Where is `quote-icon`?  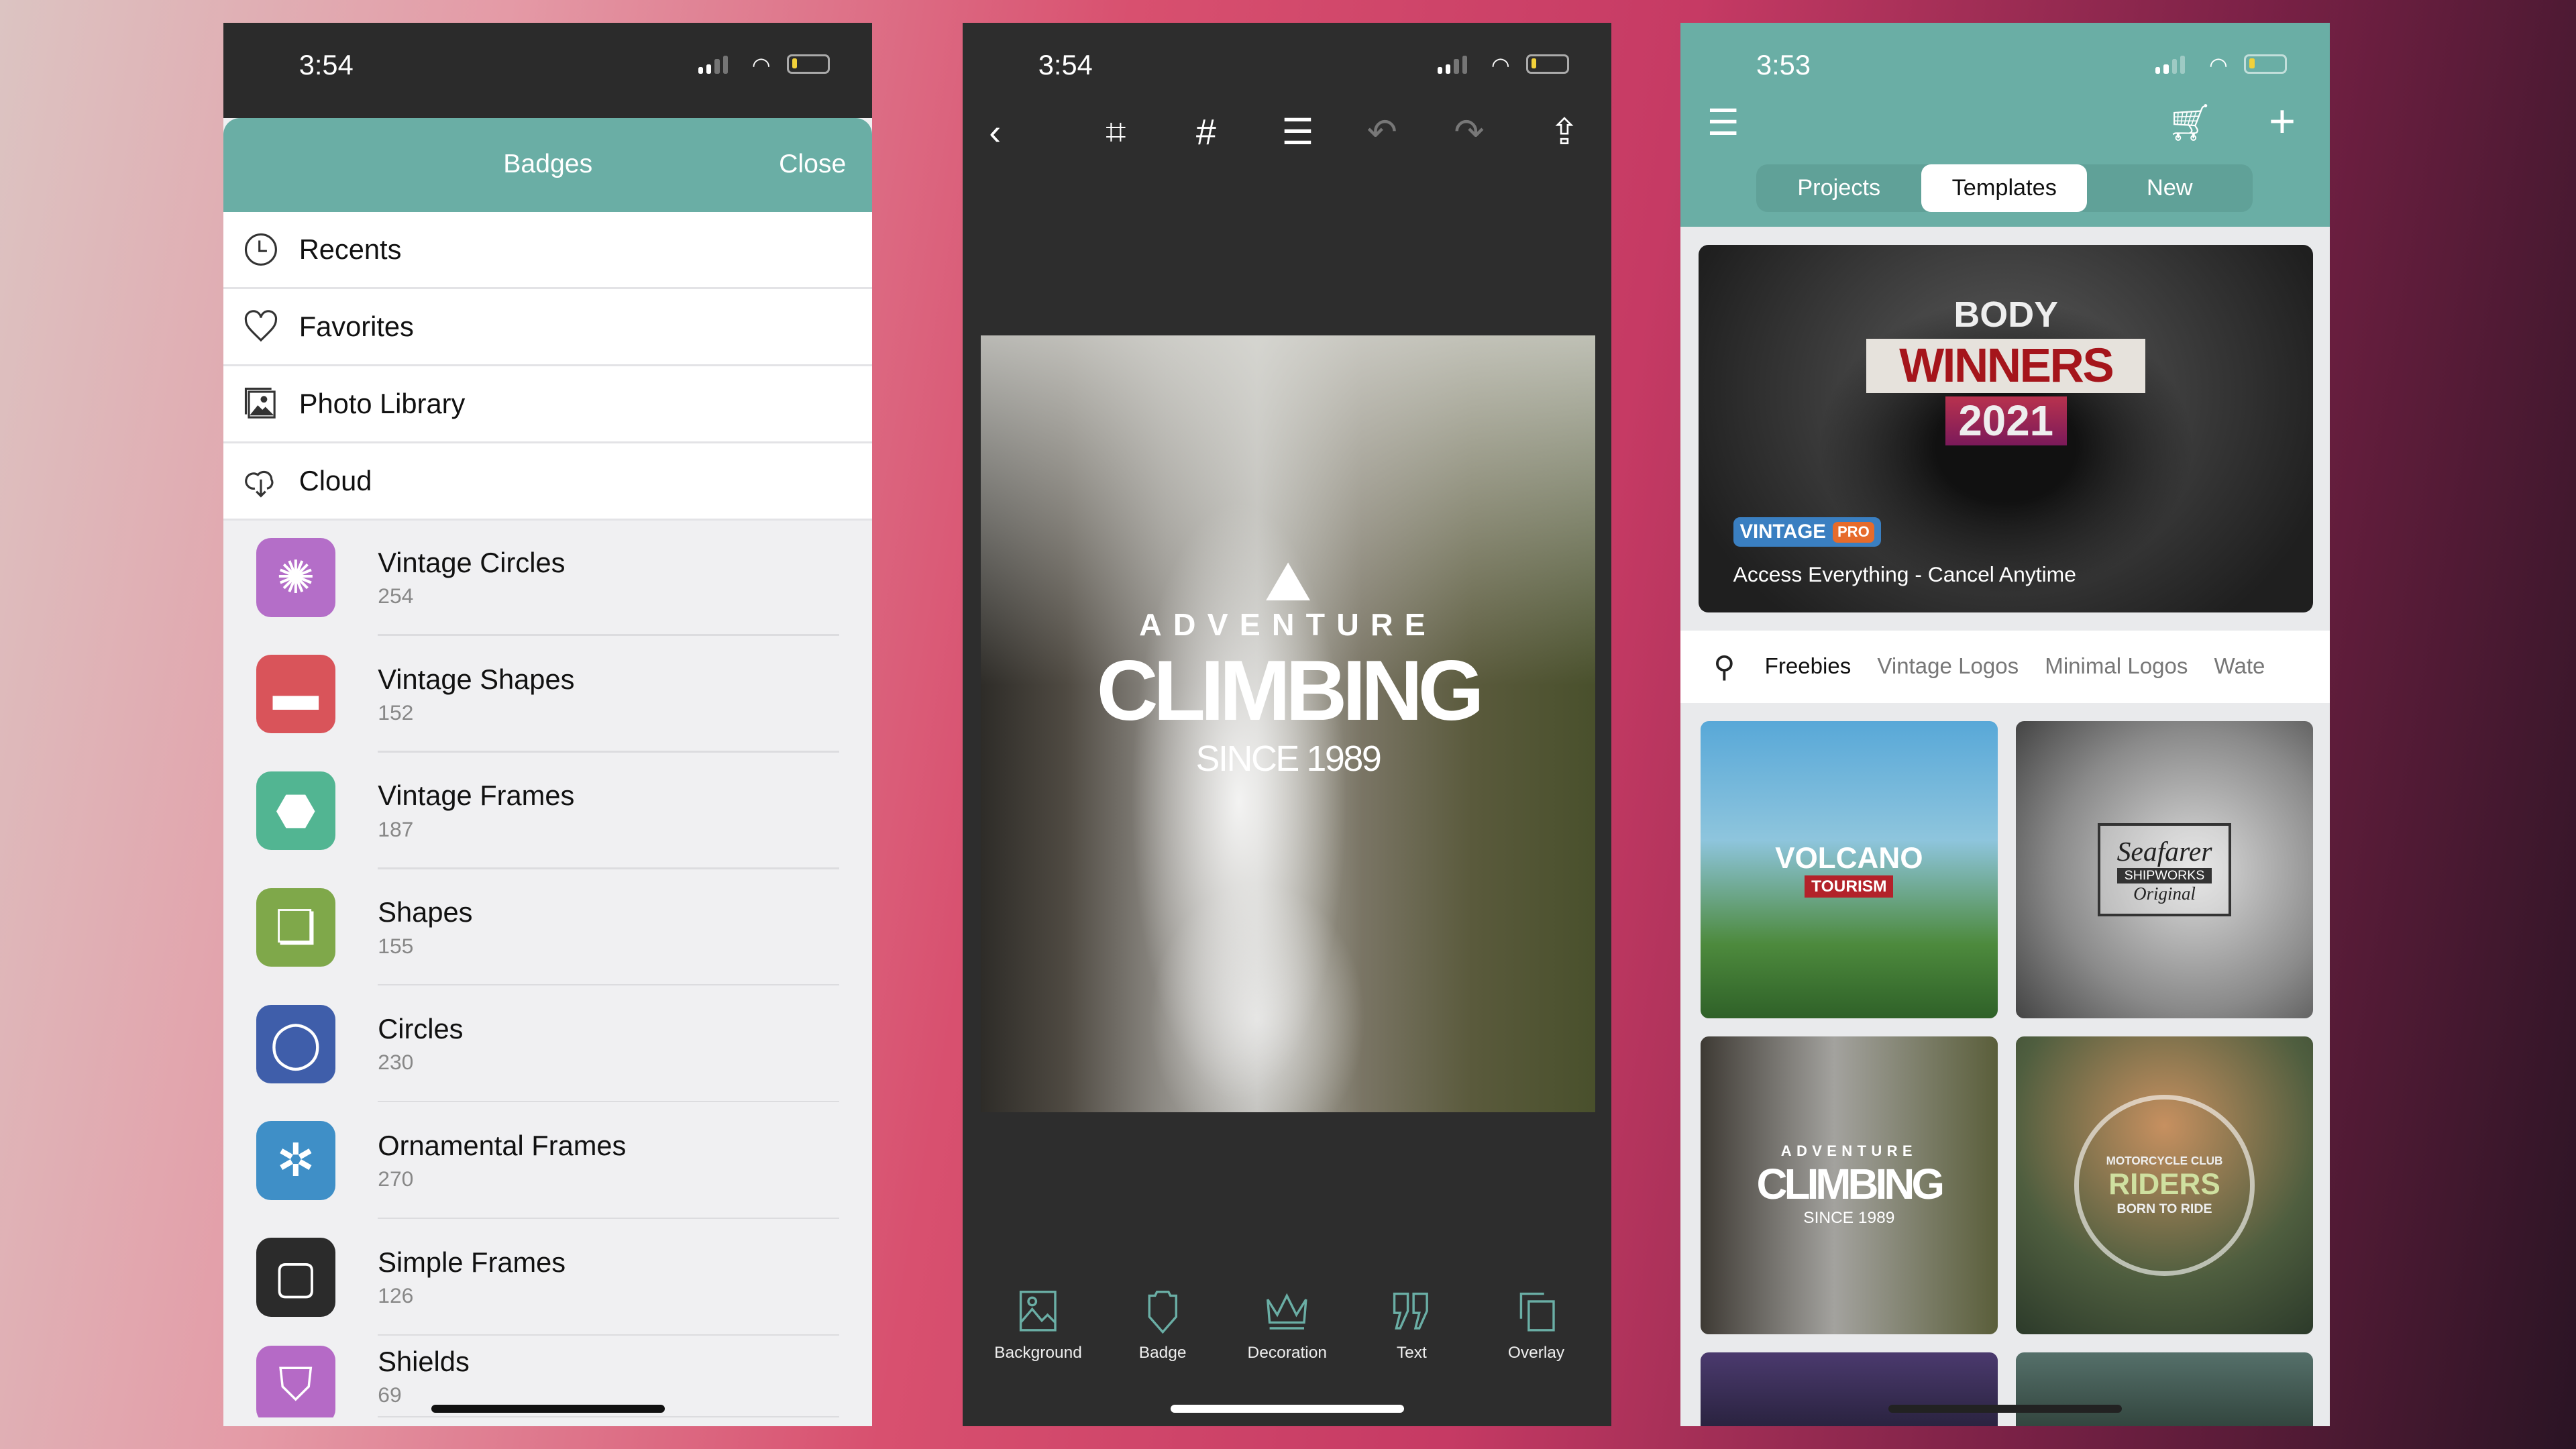 quote-icon is located at coordinates (1410, 1311).